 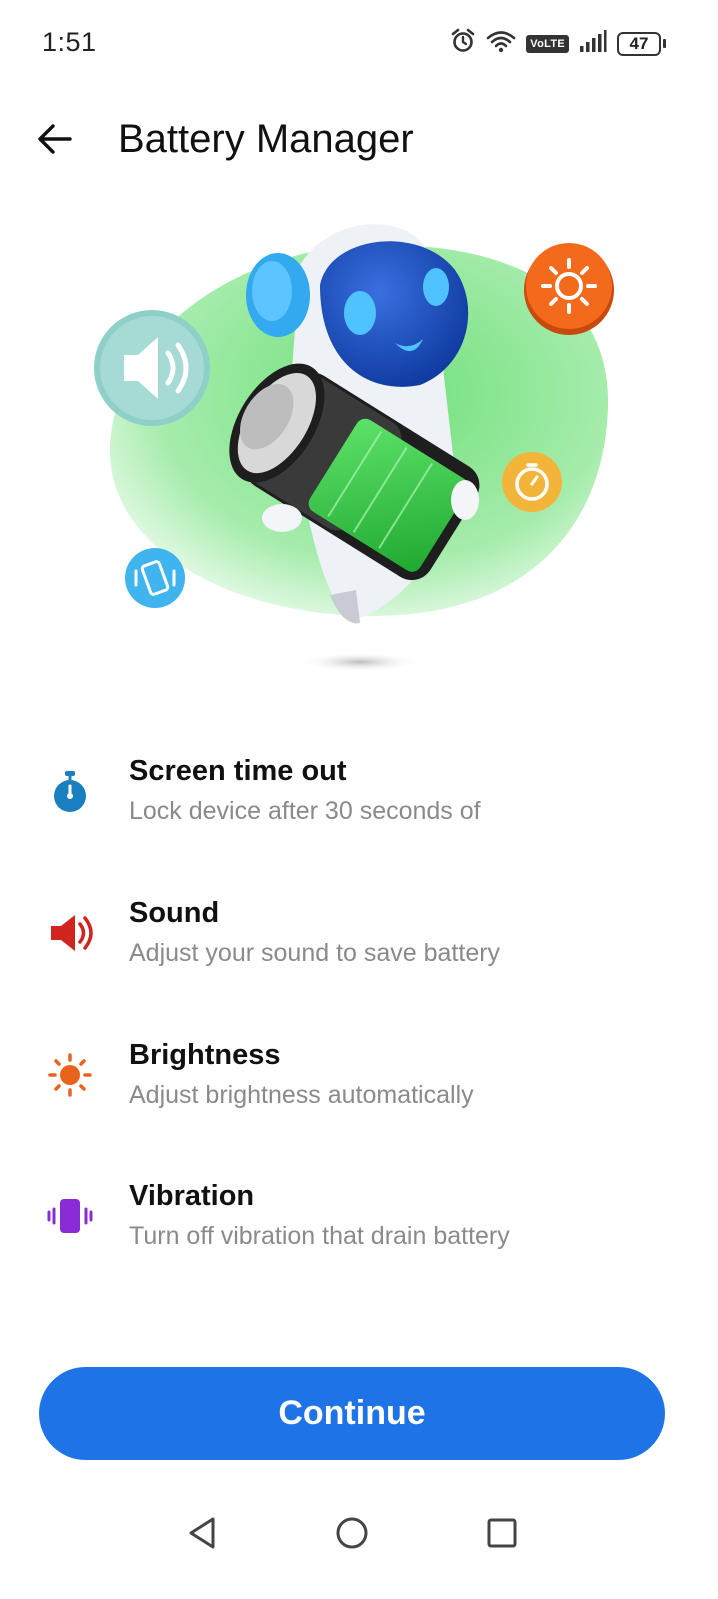 I want to click on timer-icon, so click(x=70, y=791).